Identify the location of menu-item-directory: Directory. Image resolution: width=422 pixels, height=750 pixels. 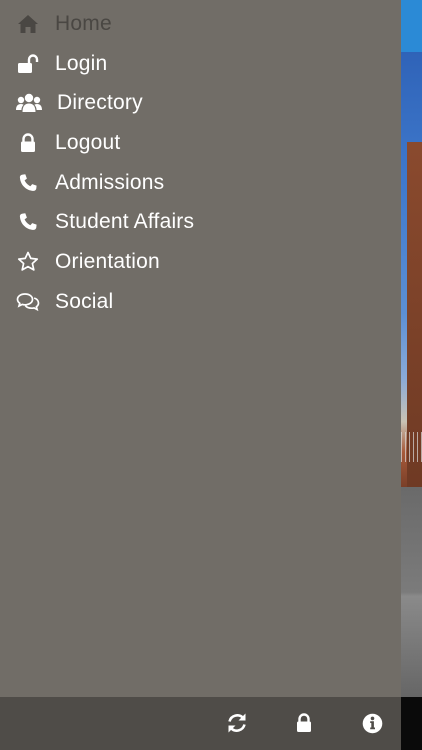
(200, 103).